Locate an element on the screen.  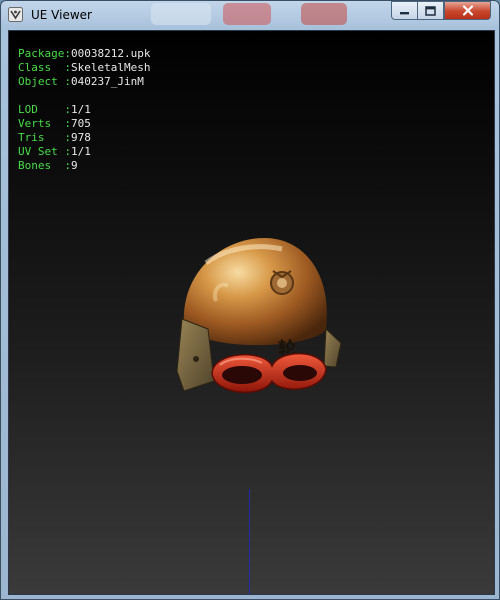
right-ear-flap is located at coordinates (332, 347).